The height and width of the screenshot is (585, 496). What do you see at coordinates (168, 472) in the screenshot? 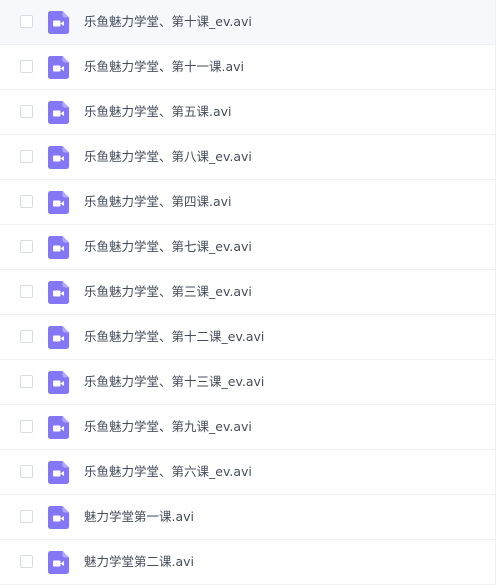
I see `file-name: 乐鱼魅力学堂、第六课_ev.avi` at bounding box center [168, 472].